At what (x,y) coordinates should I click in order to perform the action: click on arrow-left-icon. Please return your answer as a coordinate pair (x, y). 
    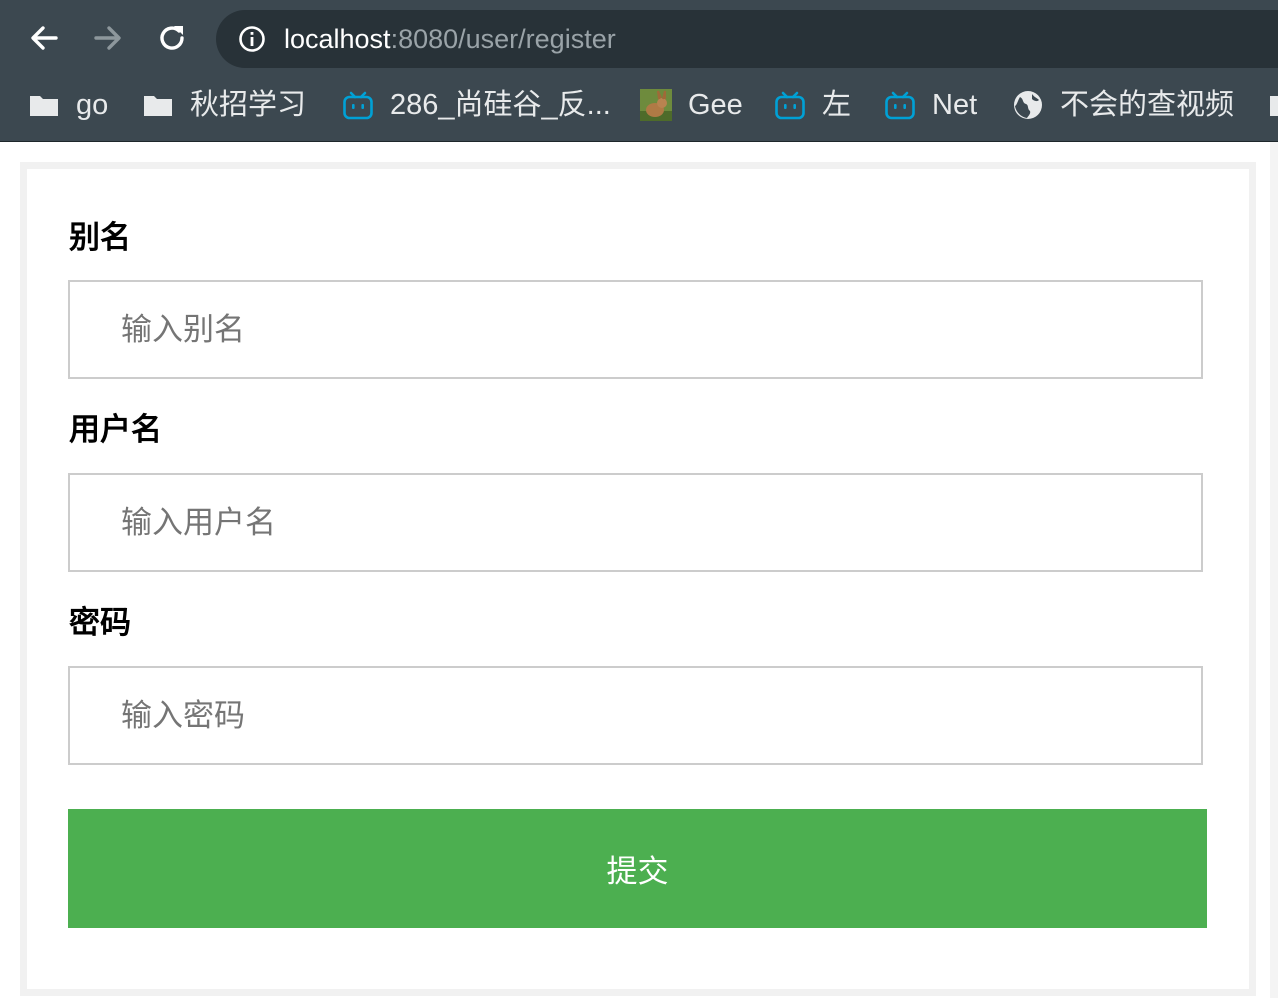
    Looking at the image, I should click on (44, 38).